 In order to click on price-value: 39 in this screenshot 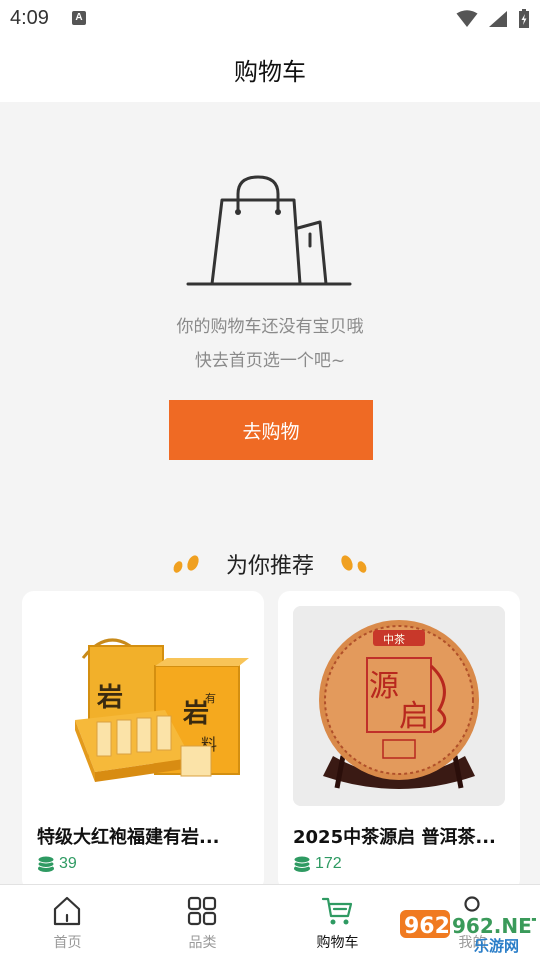, I will do `click(68, 863)`.